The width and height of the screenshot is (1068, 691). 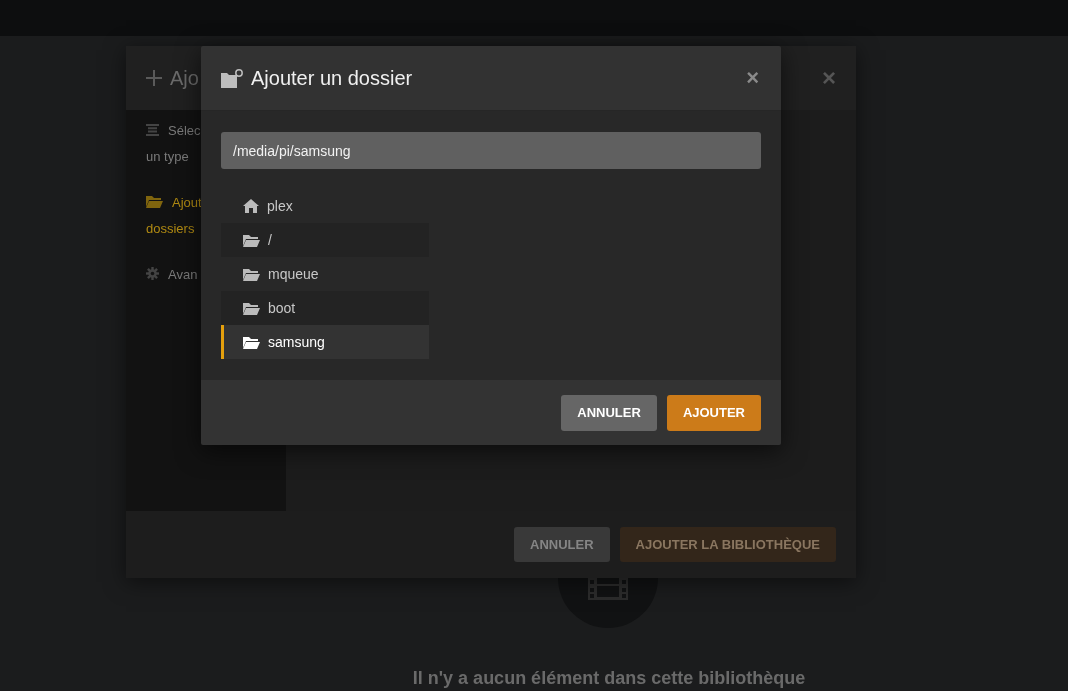 What do you see at coordinates (232, 78) in the screenshot?
I see `folder-plus-icon` at bounding box center [232, 78].